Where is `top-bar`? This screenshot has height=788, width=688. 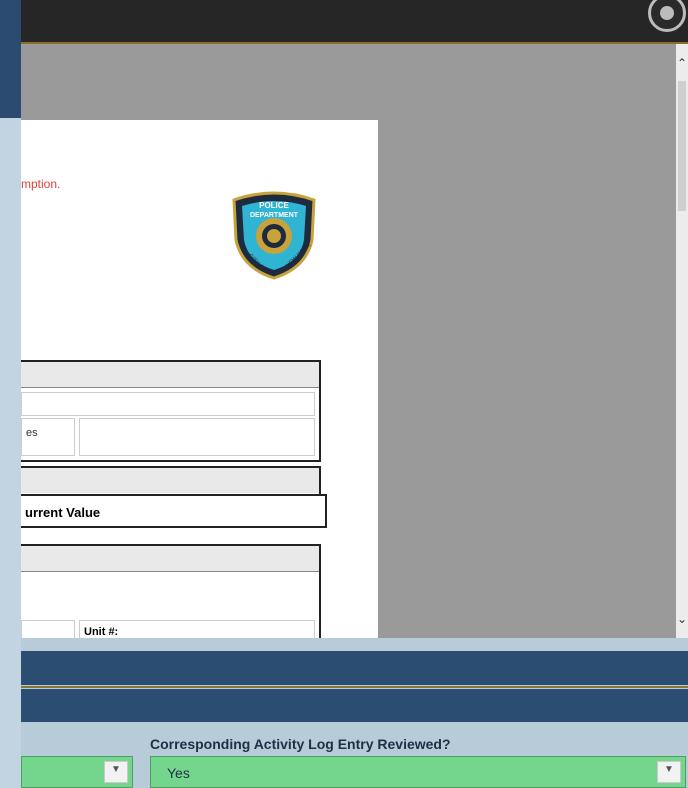
top-bar is located at coordinates (354, 22).